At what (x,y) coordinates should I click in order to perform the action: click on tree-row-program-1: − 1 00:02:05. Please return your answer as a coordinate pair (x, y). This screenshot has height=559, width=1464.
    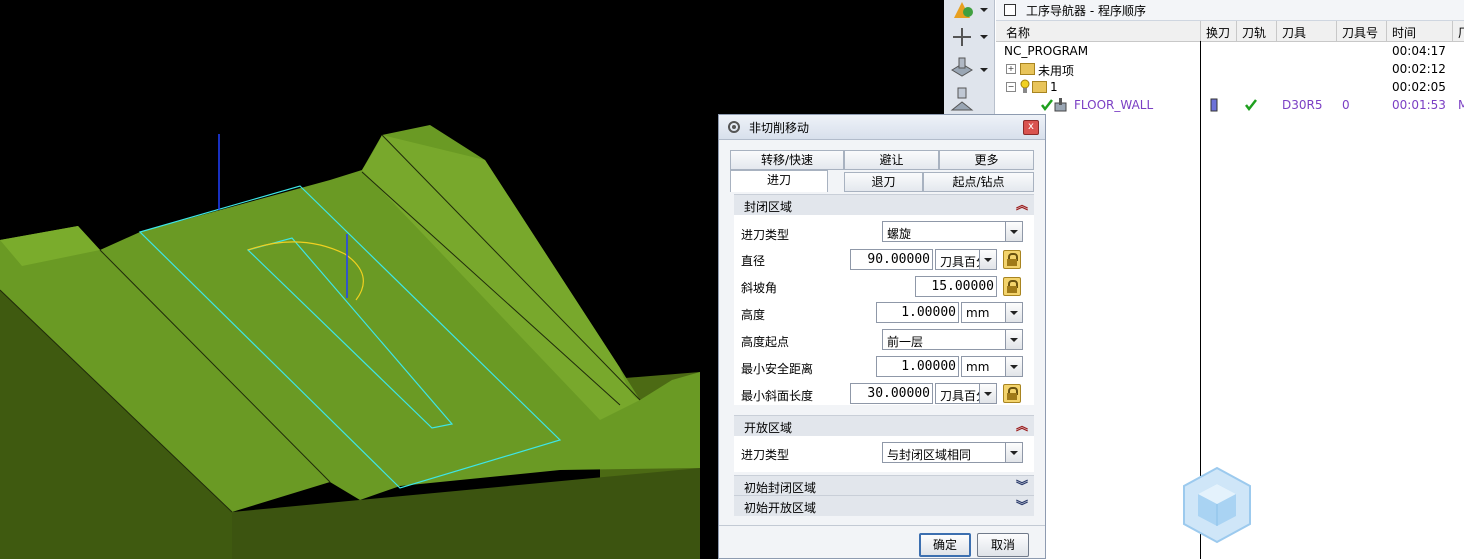
    Looking at the image, I should click on (1230, 87).